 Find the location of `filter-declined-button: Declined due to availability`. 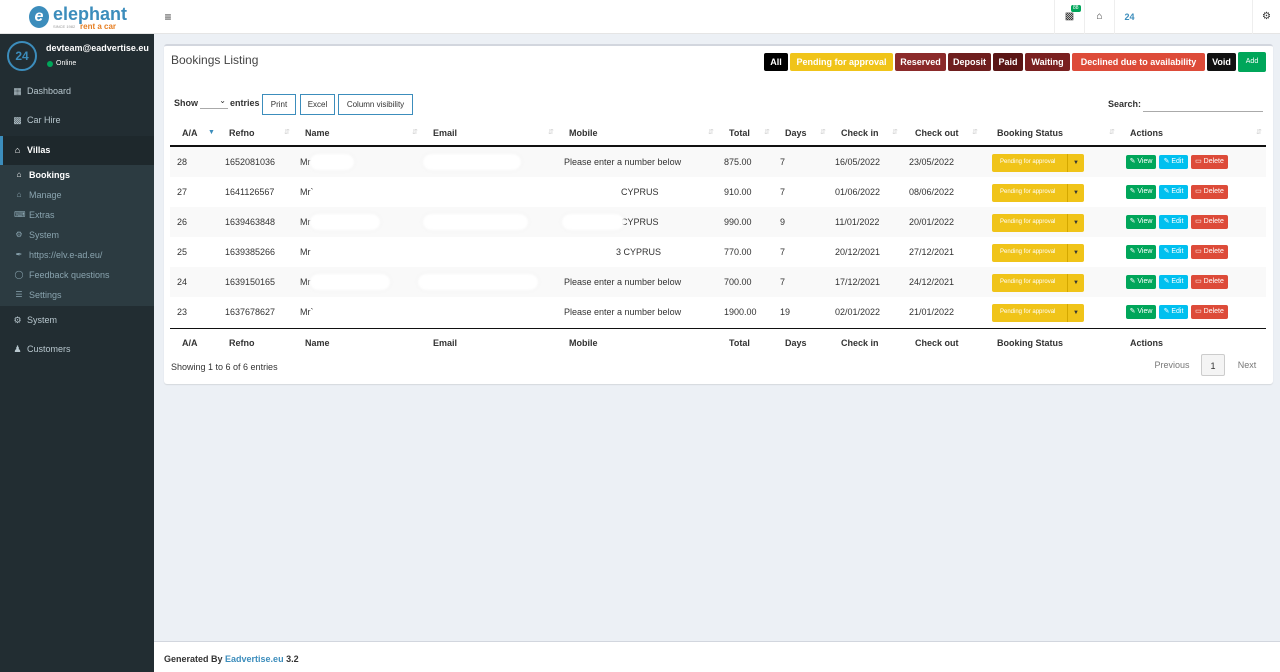

filter-declined-button: Declined due to availability is located at coordinates (1138, 62).